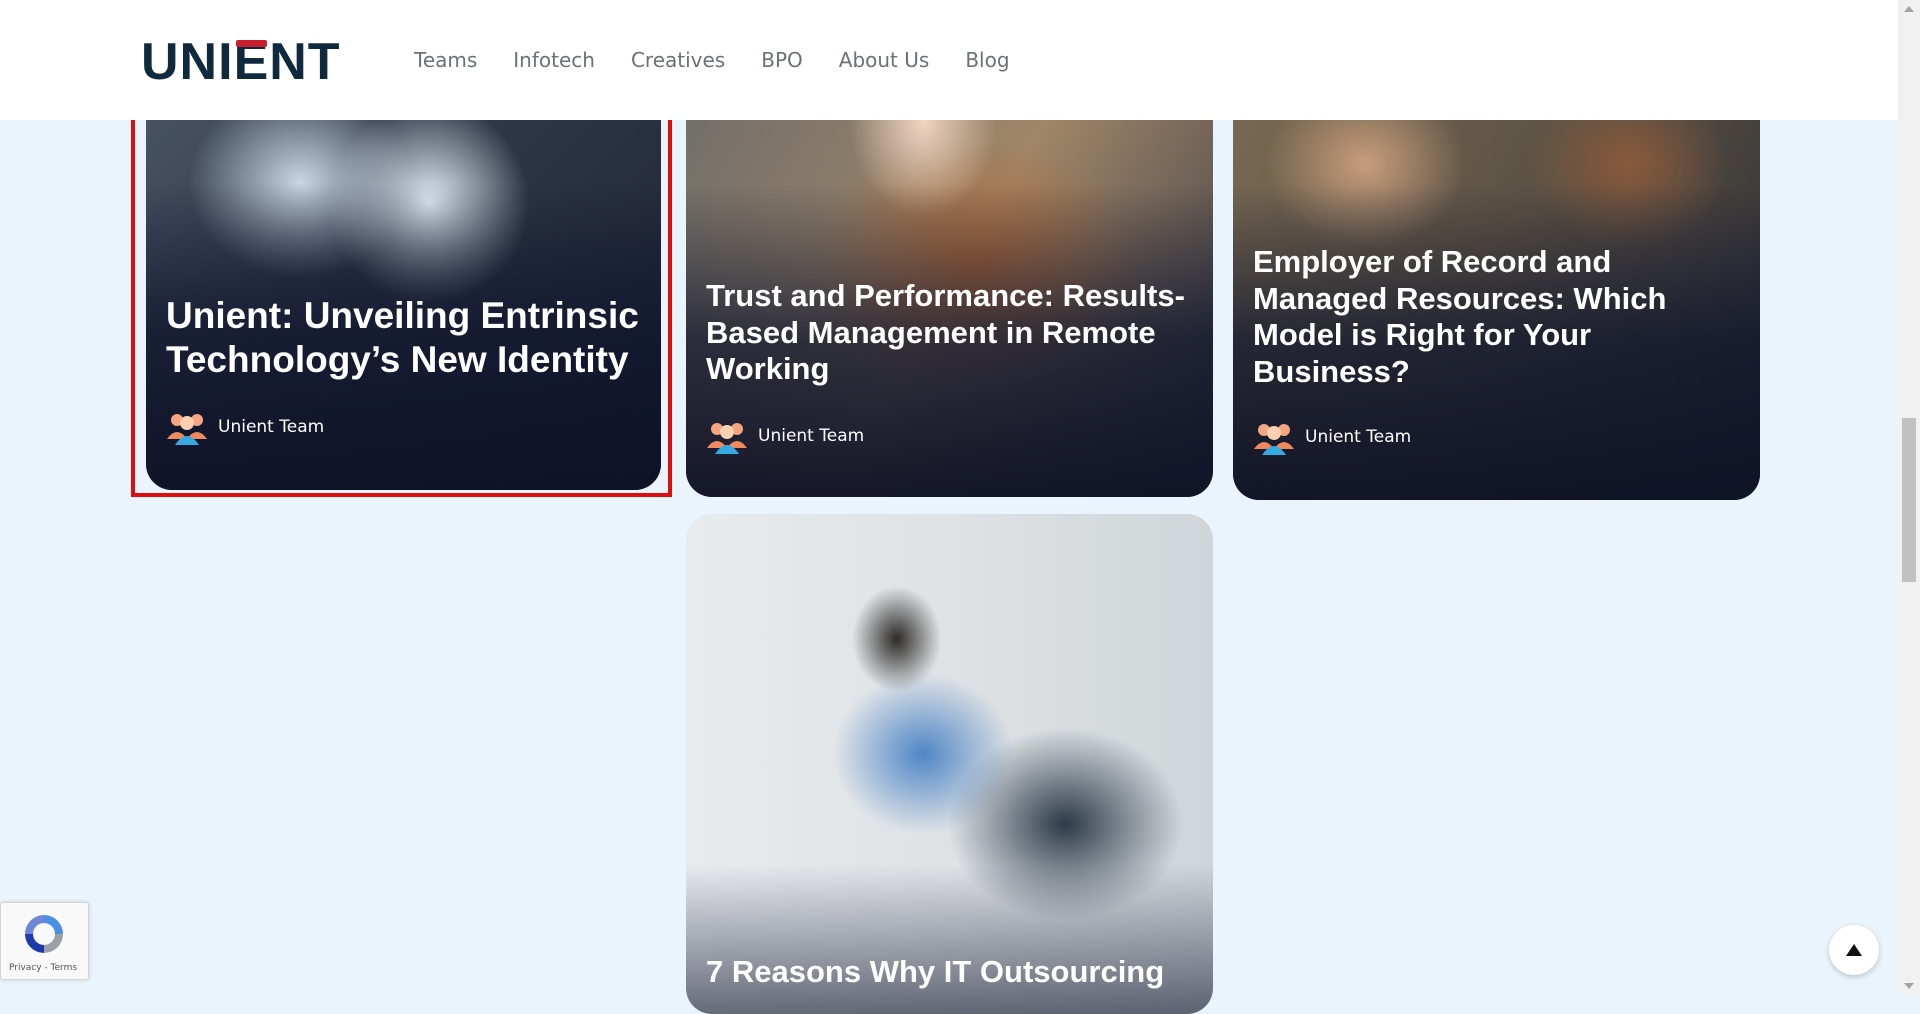  I want to click on recaptcha-icon, so click(44, 934).